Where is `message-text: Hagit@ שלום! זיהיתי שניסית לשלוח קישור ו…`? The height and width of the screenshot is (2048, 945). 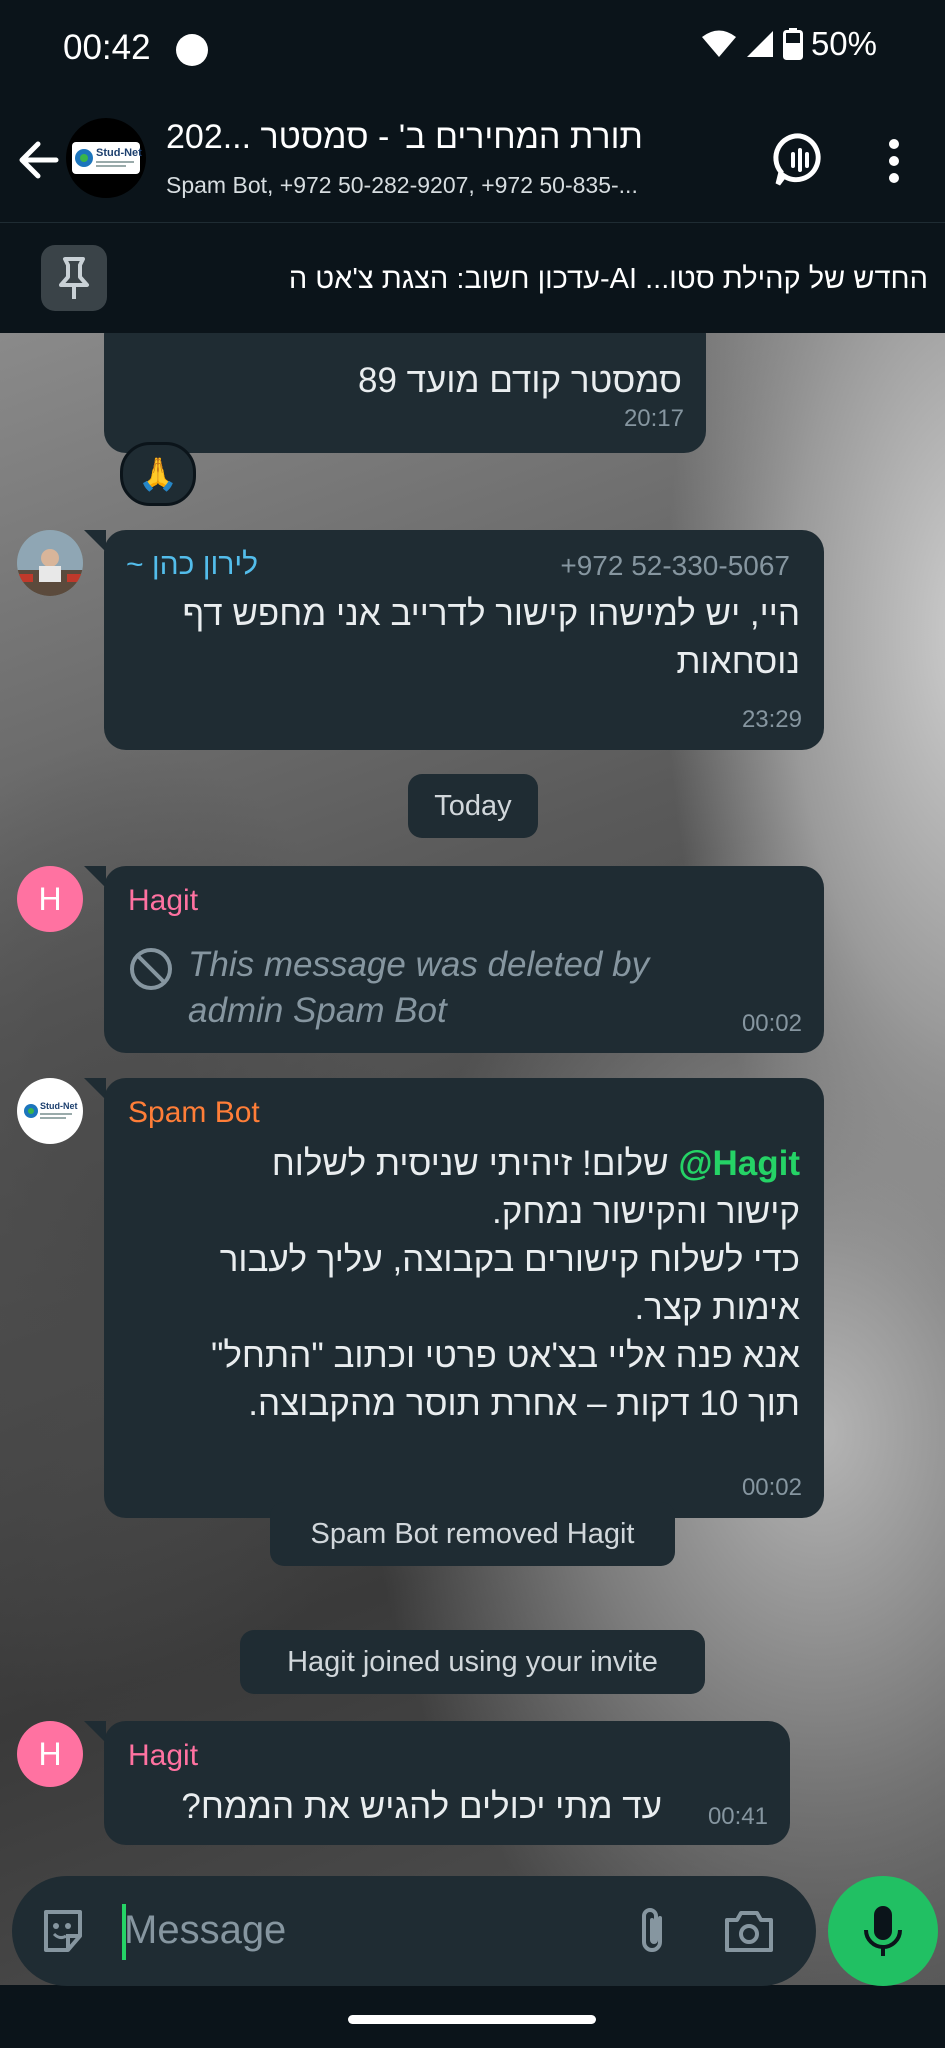 message-text: Hagit@ שלום! זיהיתי שניסית לשלוח קישור ו… is located at coordinates (460, 1284).